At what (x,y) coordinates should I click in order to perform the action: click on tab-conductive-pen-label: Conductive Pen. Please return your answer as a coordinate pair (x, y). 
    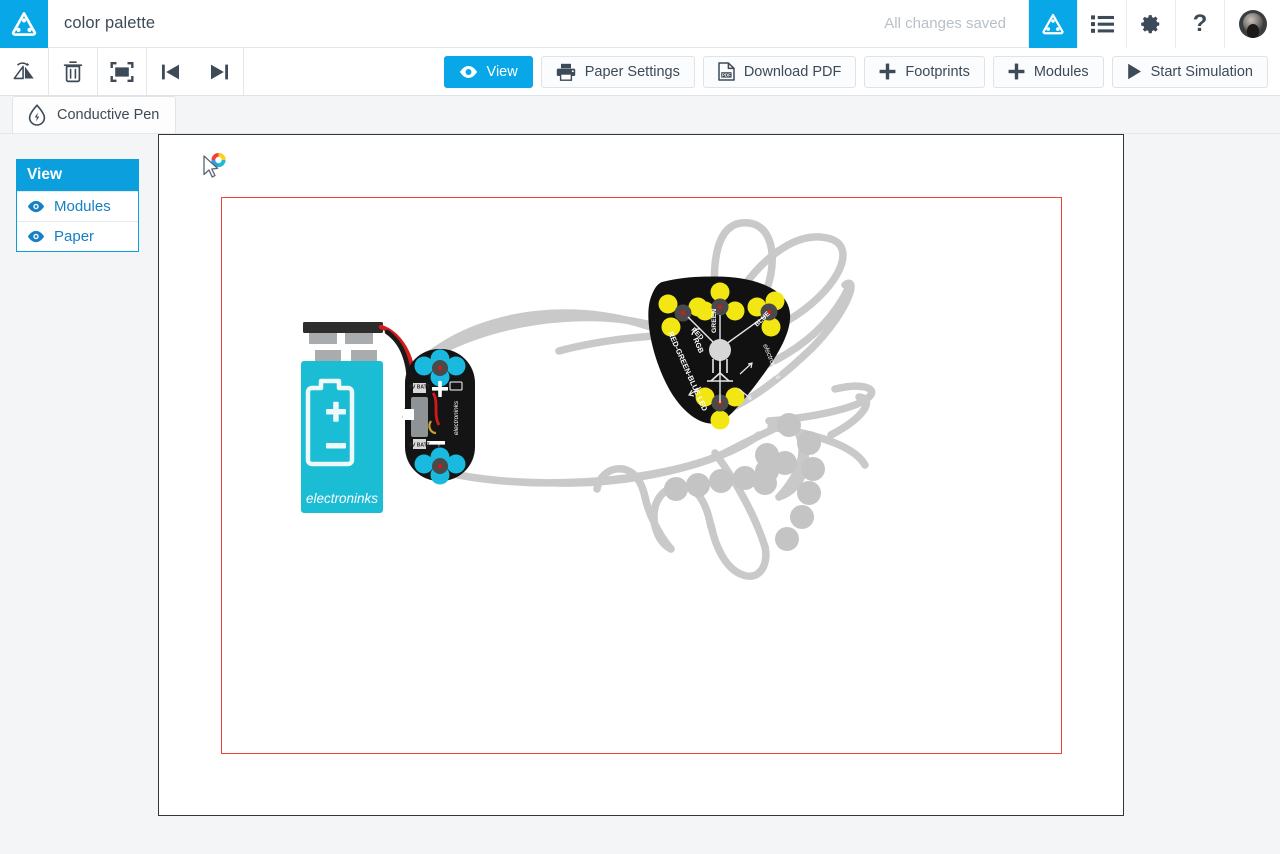
    Looking at the image, I should click on (108, 115).